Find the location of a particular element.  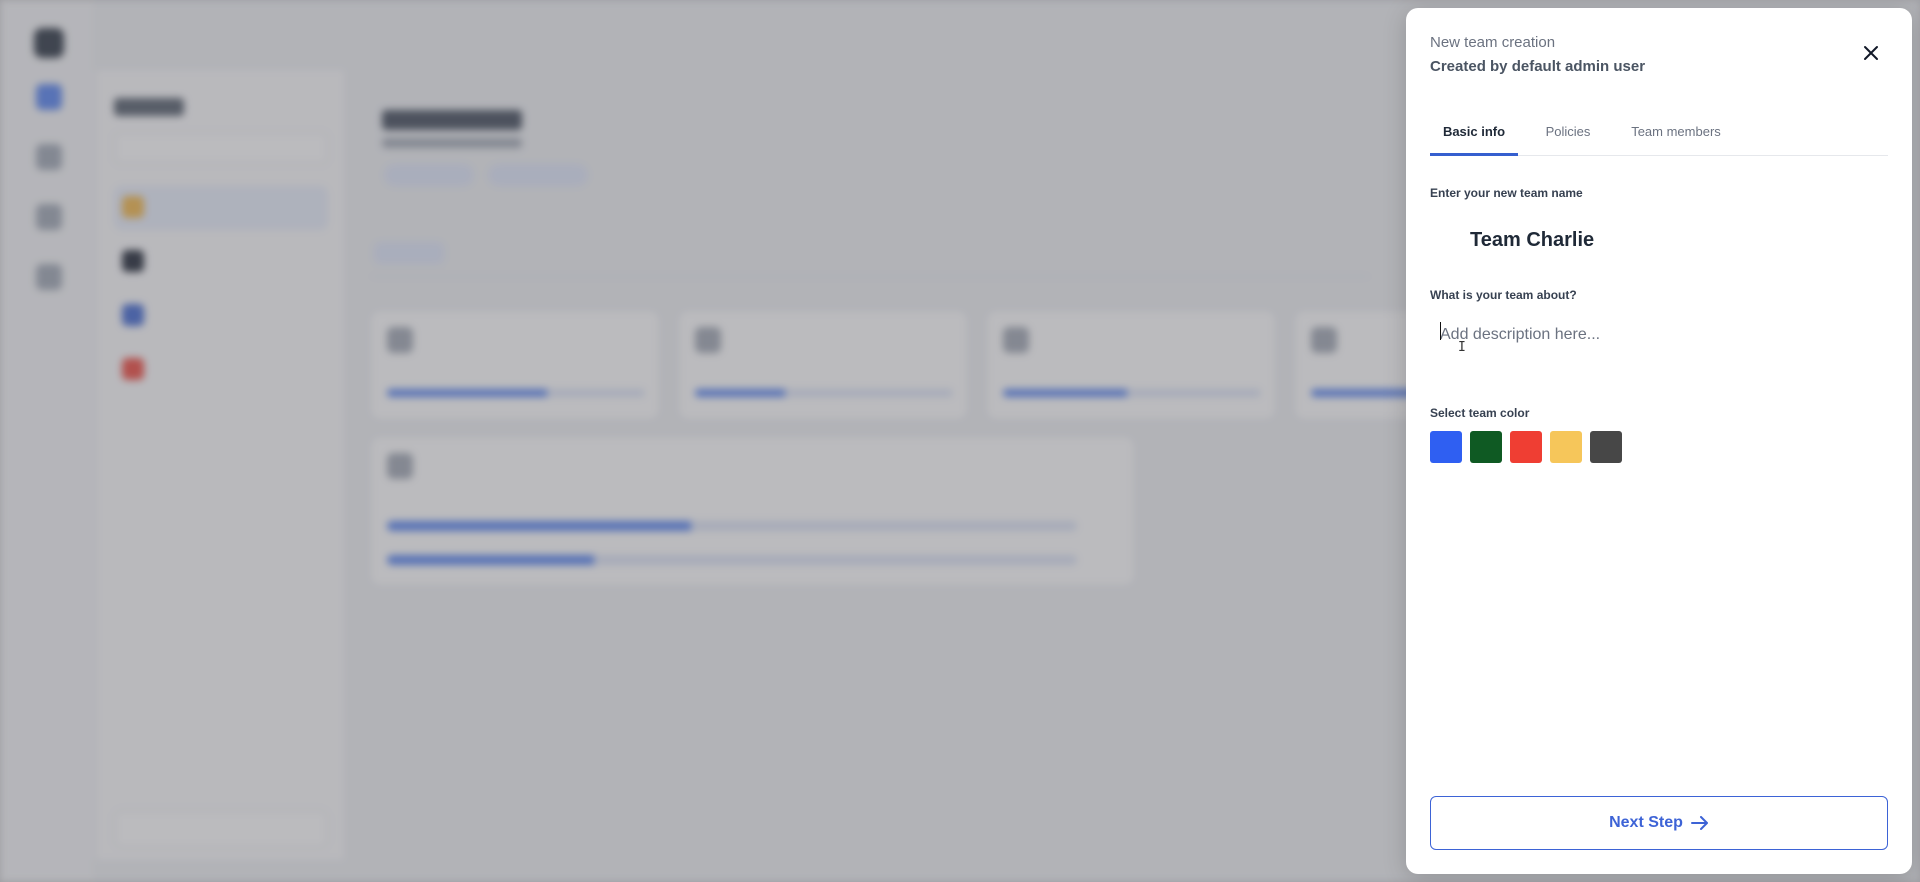

next-step-button: Next Step is located at coordinates (1659, 823).